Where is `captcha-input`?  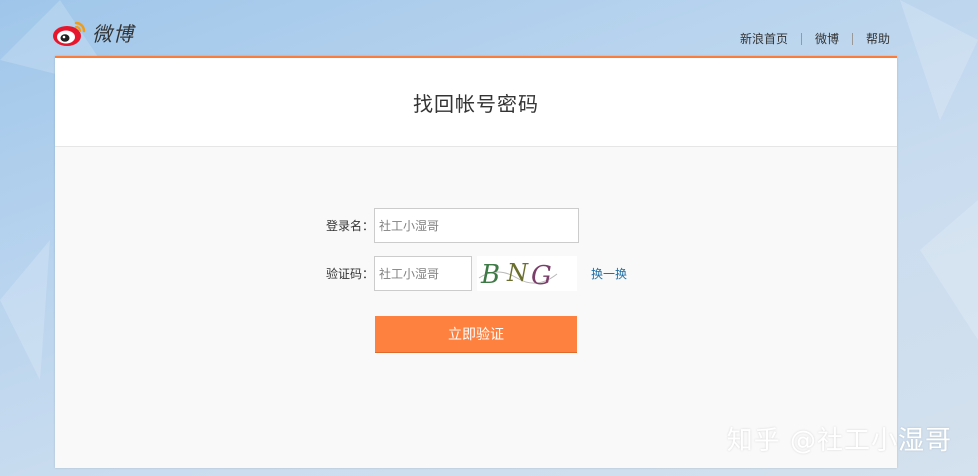 captcha-input is located at coordinates (423, 273).